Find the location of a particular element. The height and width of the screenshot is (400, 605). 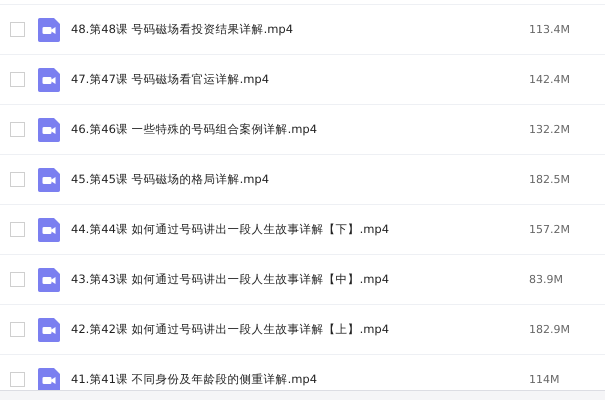

file-name: 44.第44课 如何通过号码讲出一段人生故事详解【下】.mp4 is located at coordinates (300, 229).